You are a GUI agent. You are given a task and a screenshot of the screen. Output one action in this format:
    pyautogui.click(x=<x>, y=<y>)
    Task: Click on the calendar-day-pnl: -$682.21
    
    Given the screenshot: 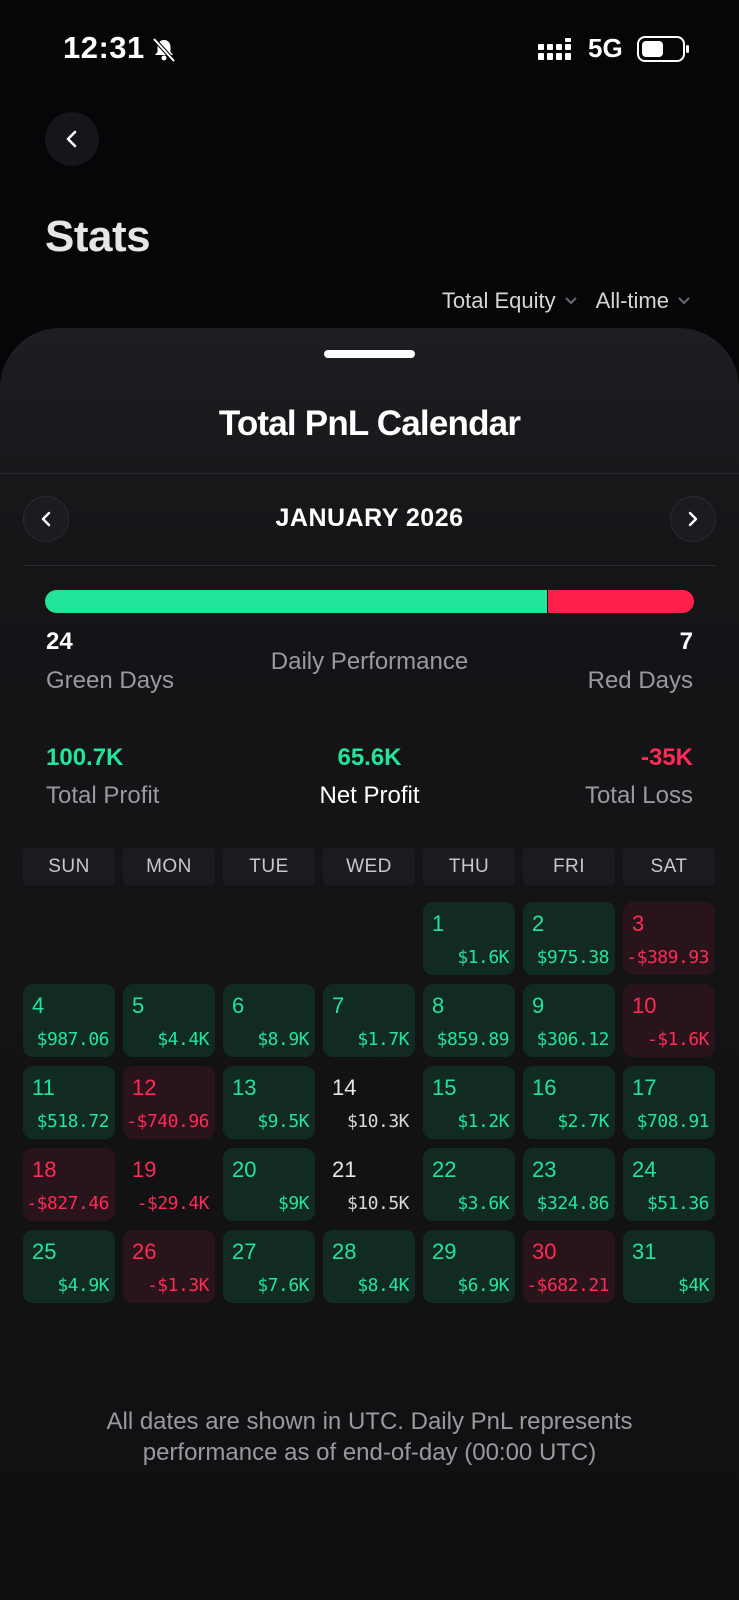 What is the action you would take?
    pyautogui.click(x=567, y=1285)
    